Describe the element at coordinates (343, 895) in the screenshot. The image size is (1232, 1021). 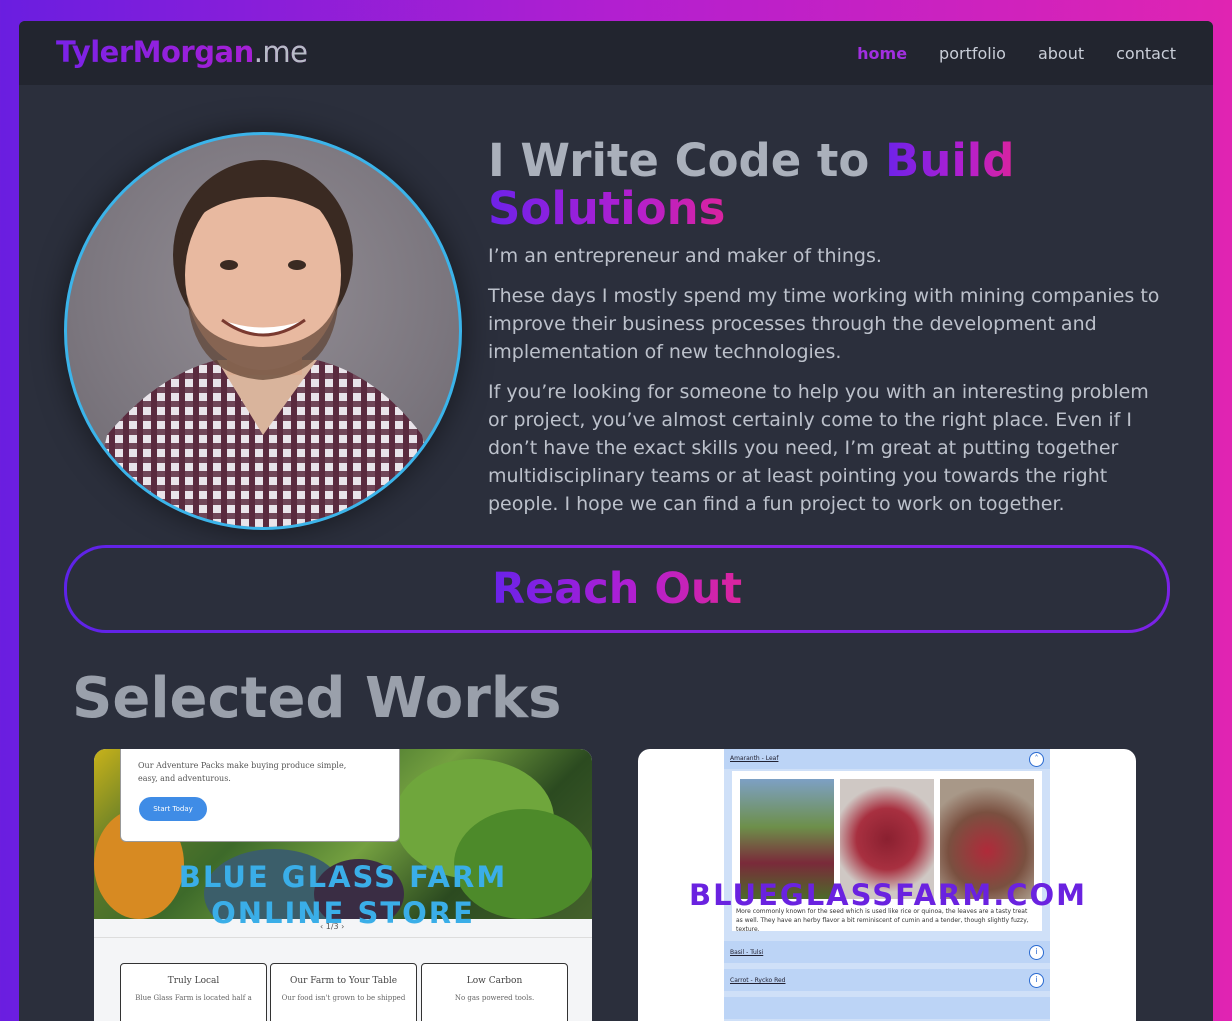
I see `work-label: BLUE GLASS FARM ONLINE STORE` at that location.